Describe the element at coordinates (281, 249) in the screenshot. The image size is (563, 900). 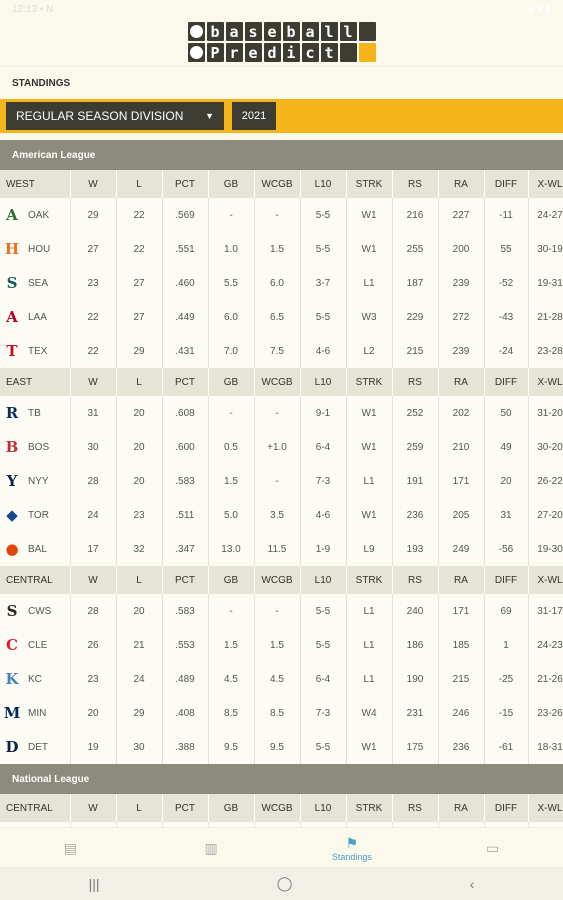
I see `team-row: H HOU 27 22.551 1.0 1.5 5-5 W1 255 200 55 30-19` at that location.